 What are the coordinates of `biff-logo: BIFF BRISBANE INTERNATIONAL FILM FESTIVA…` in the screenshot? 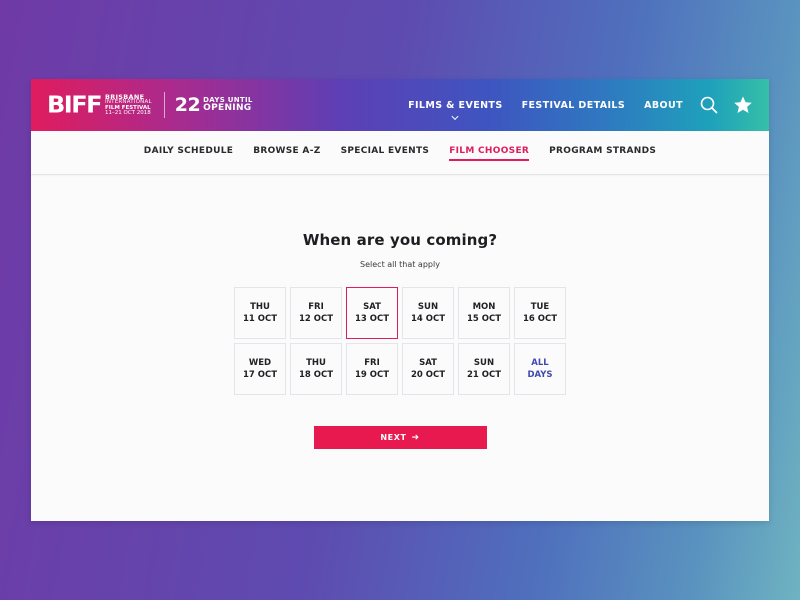 It's located at (99, 105).